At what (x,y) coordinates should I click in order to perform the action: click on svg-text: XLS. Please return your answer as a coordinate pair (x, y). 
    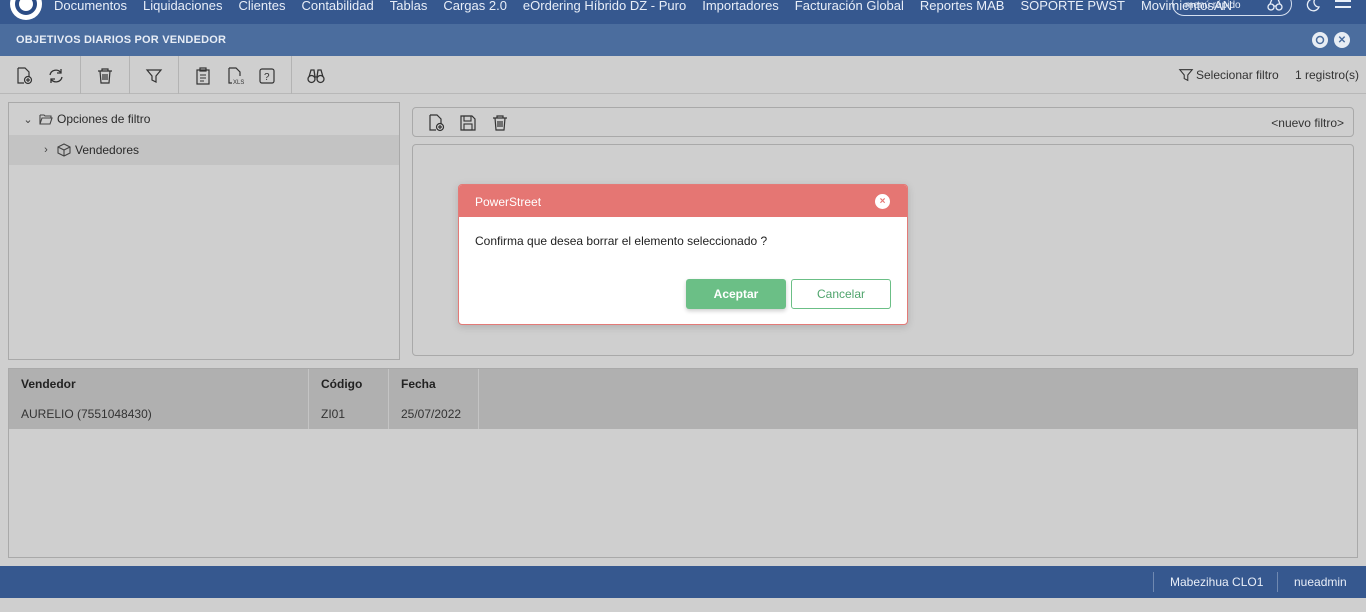
    Looking at the image, I should click on (238, 82).